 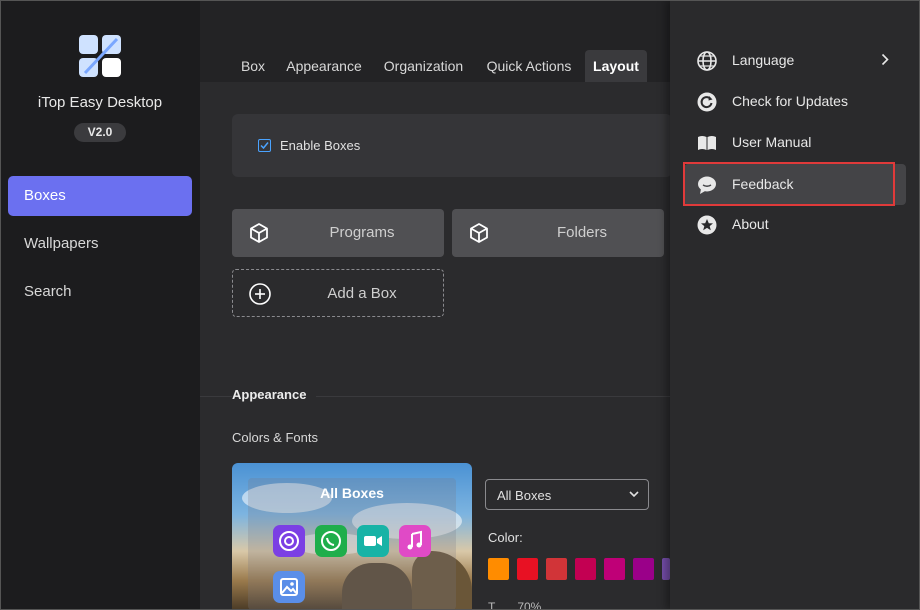 I want to click on menu-item-about-label: About, so click(x=750, y=224).